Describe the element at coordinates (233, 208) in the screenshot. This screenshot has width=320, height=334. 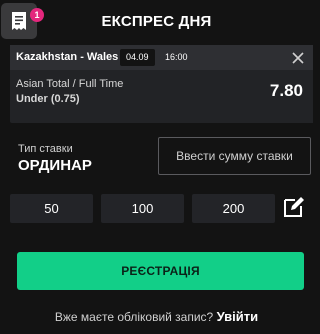
I see `quick-stake-200-button: 200` at that location.